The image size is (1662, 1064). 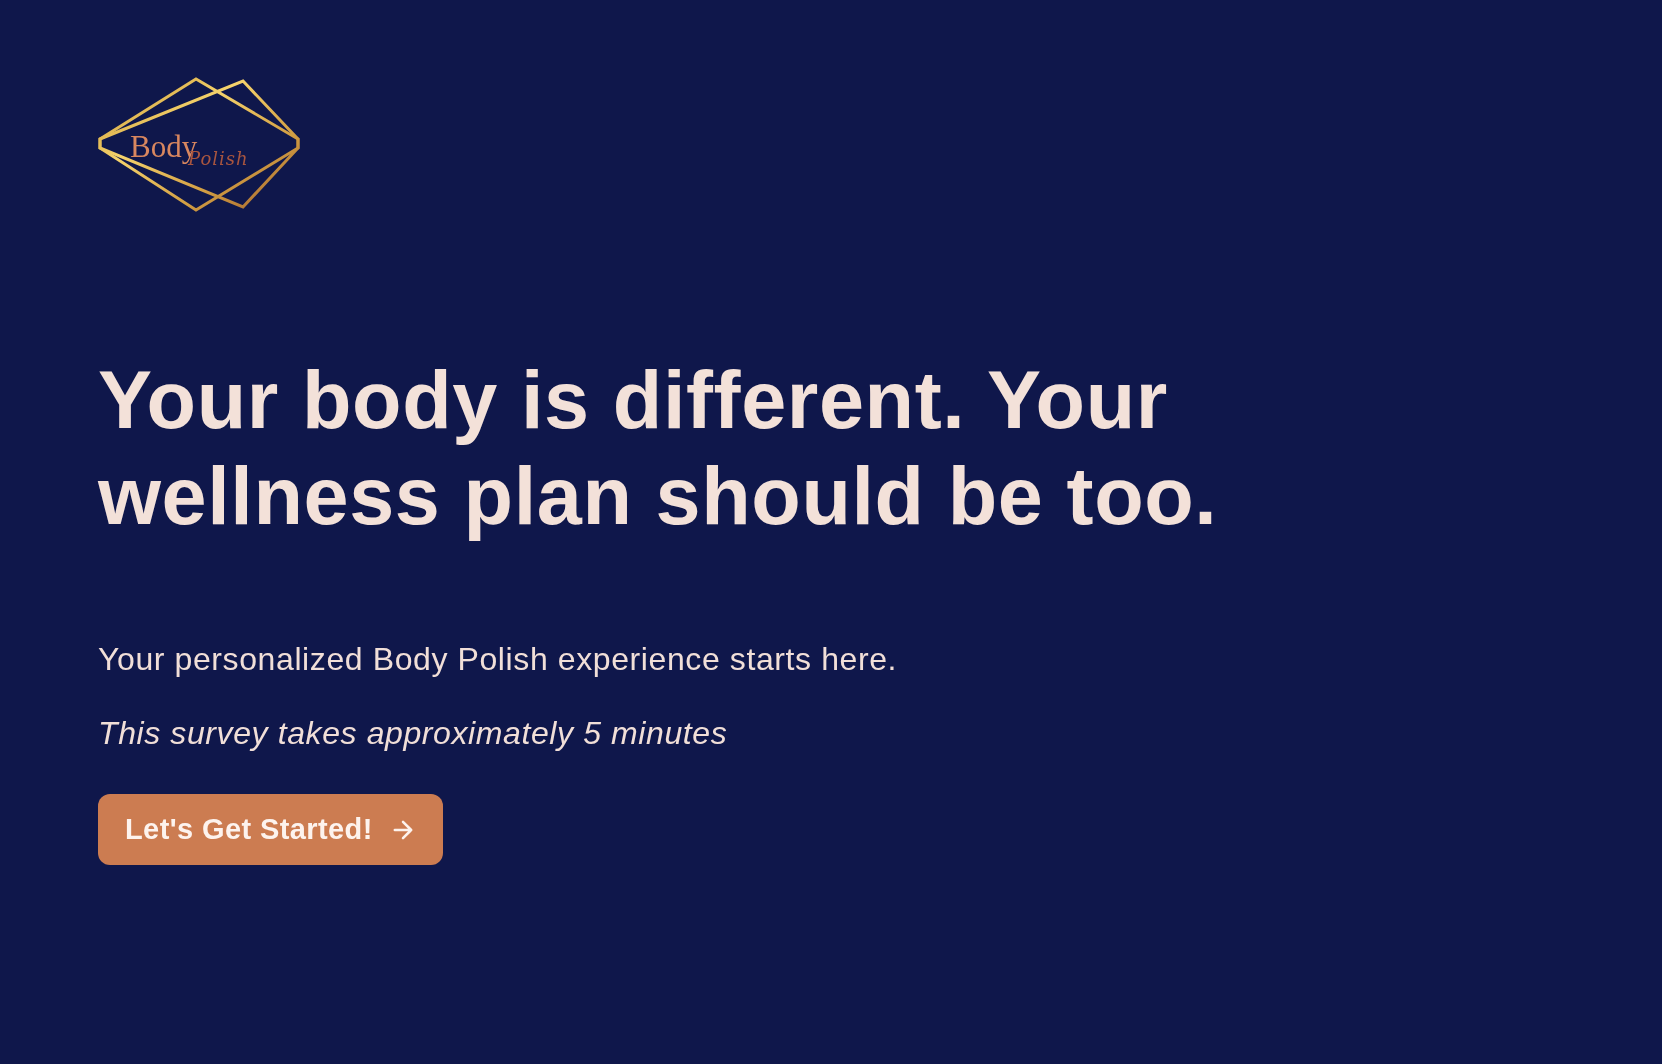 What do you see at coordinates (658, 448) in the screenshot?
I see `headline: Your body is different. Your wellness plan should be too.` at bounding box center [658, 448].